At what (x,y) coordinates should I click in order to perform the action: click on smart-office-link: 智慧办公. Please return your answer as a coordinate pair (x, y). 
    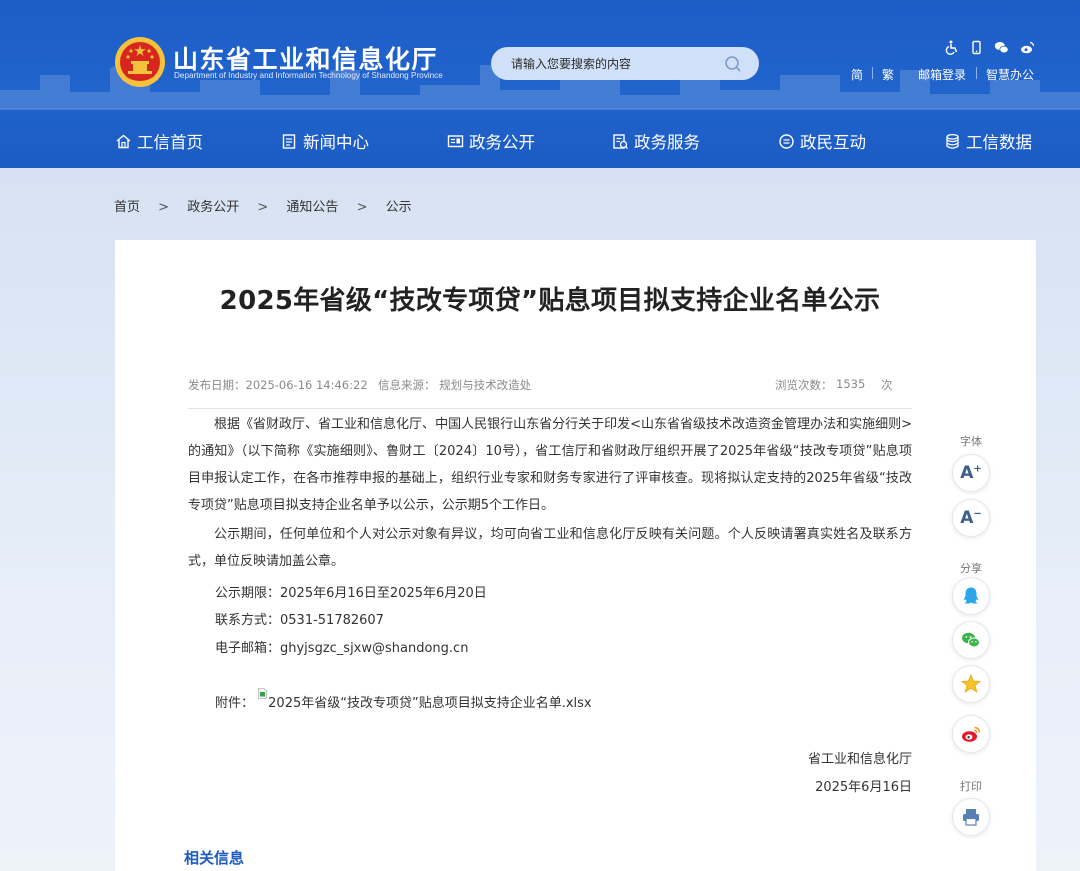
    Looking at the image, I should click on (1010, 74).